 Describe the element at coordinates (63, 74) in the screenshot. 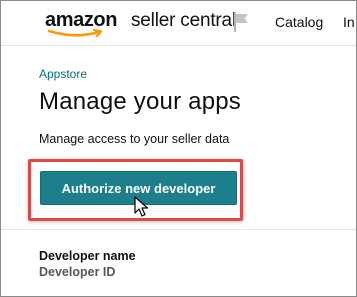

I see `breadcrumb-appstore: Appstore` at that location.